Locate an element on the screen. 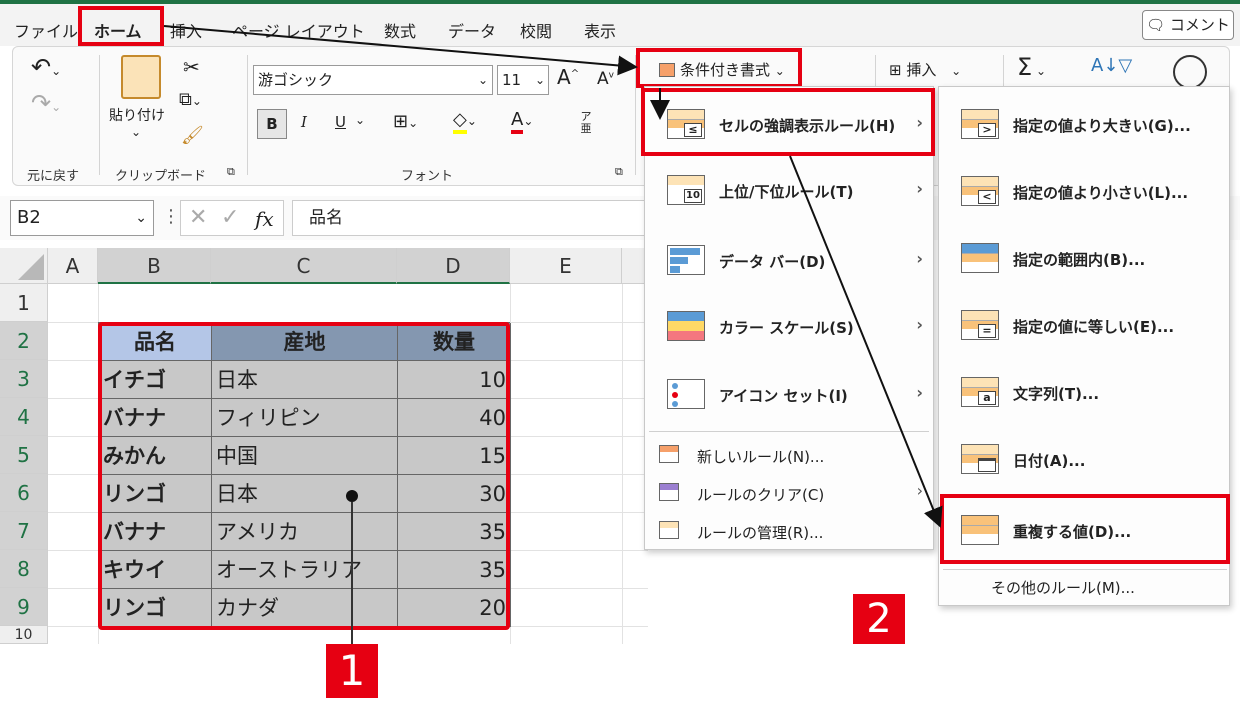 The width and height of the screenshot is (1240, 726). arrow-home-to-cf is located at coordinates (400, 50).